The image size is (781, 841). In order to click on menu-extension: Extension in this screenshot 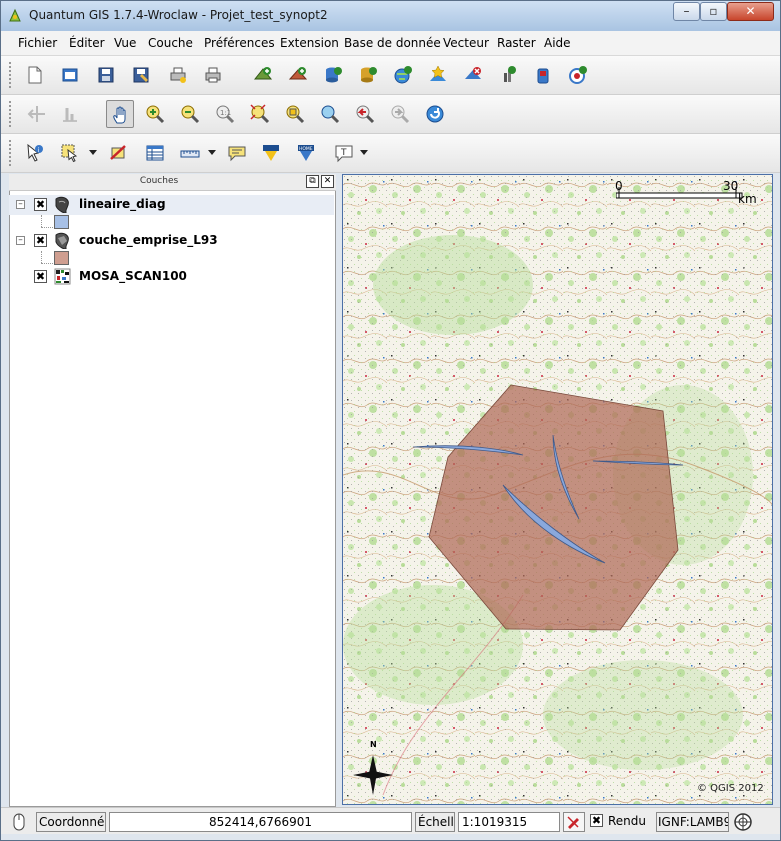, I will do `click(309, 43)`.